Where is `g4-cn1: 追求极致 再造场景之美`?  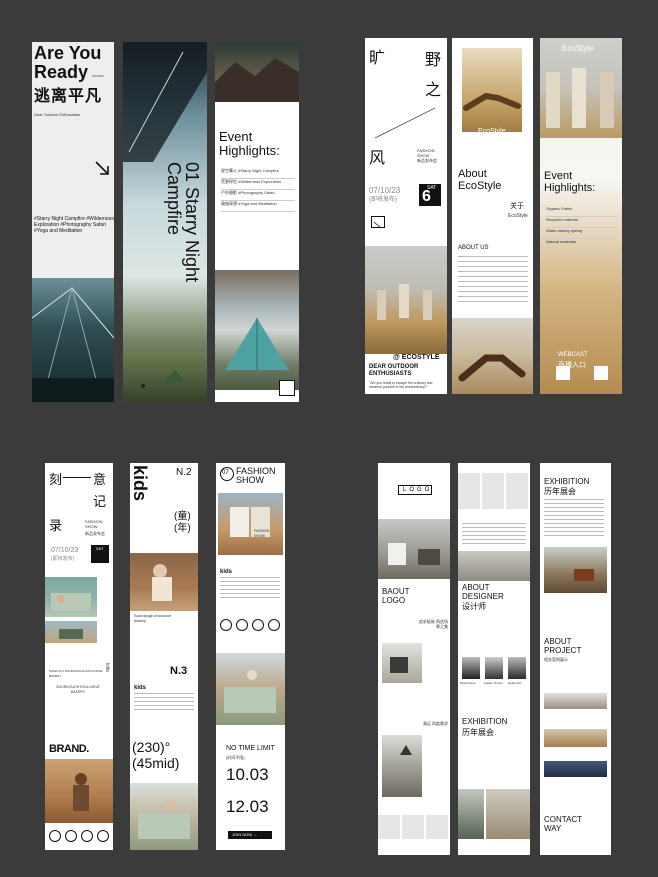 g4-cn1: 追求极致 再造场景之美 is located at coordinates (433, 624).